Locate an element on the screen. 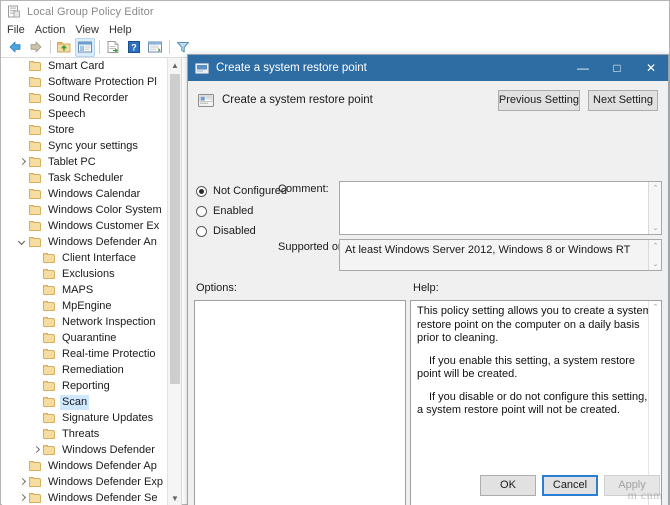 The height and width of the screenshot is (505, 670). radio-disabled-indicator is located at coordinates (201, 231).